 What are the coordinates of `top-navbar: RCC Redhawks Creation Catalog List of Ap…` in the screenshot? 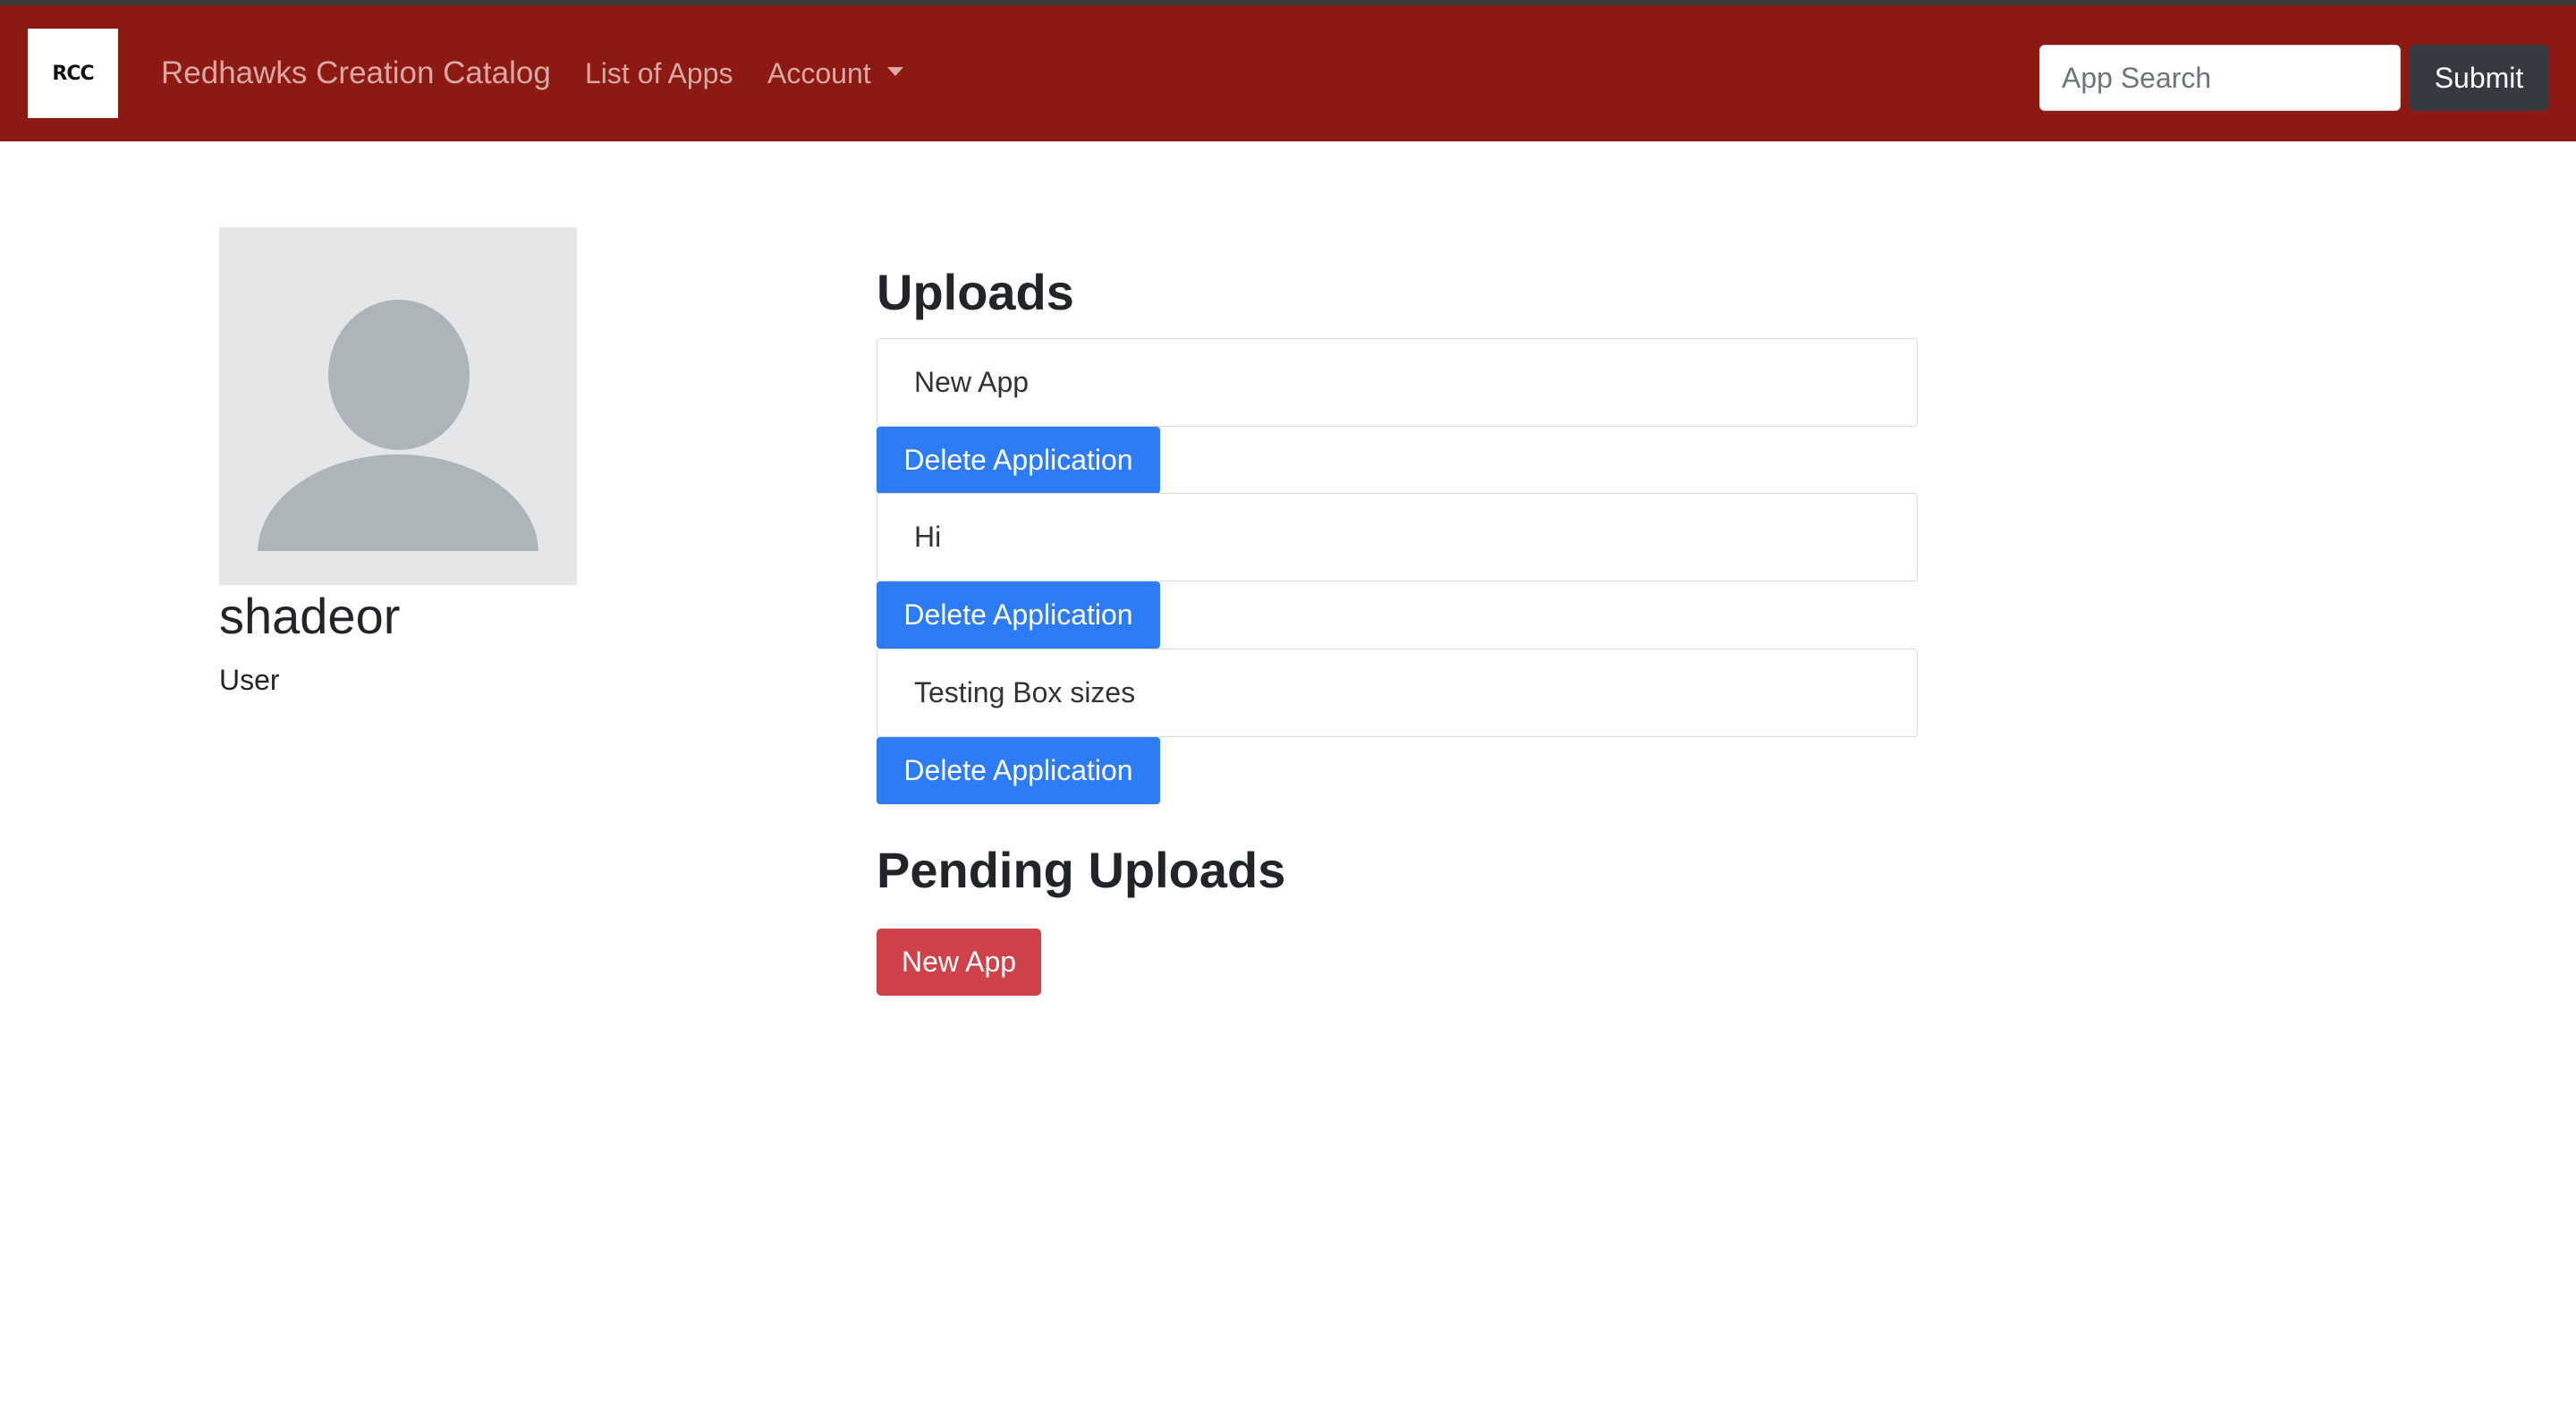 It's located at (1288, 73).